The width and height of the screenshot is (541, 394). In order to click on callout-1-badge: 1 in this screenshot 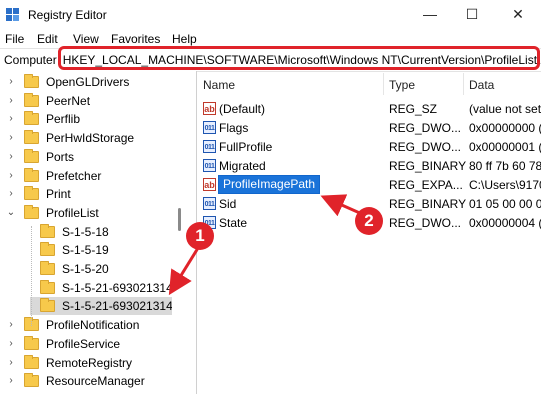, I will do `click(200, 236)`.